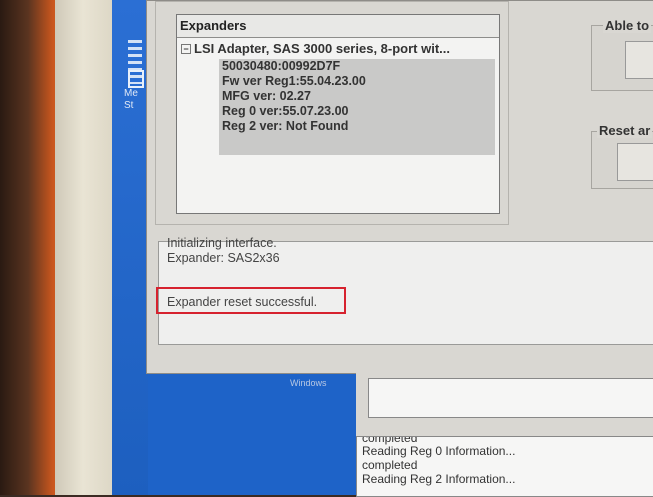 The height and width of the screenshot is (497, 653). I want to click on able-to-button, so click(639, 60).